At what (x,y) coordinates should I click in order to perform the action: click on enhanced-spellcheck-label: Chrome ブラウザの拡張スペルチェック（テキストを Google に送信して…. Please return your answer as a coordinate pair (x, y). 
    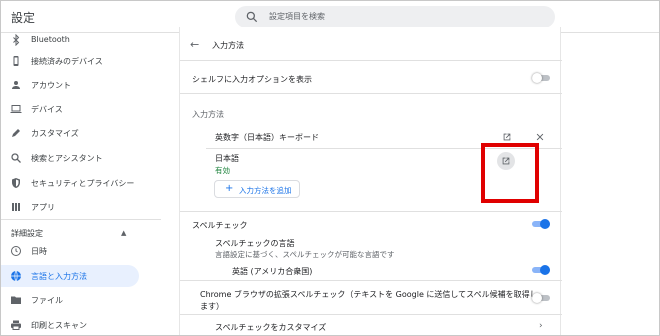
    Looking at the image, I should click on (369, 294).